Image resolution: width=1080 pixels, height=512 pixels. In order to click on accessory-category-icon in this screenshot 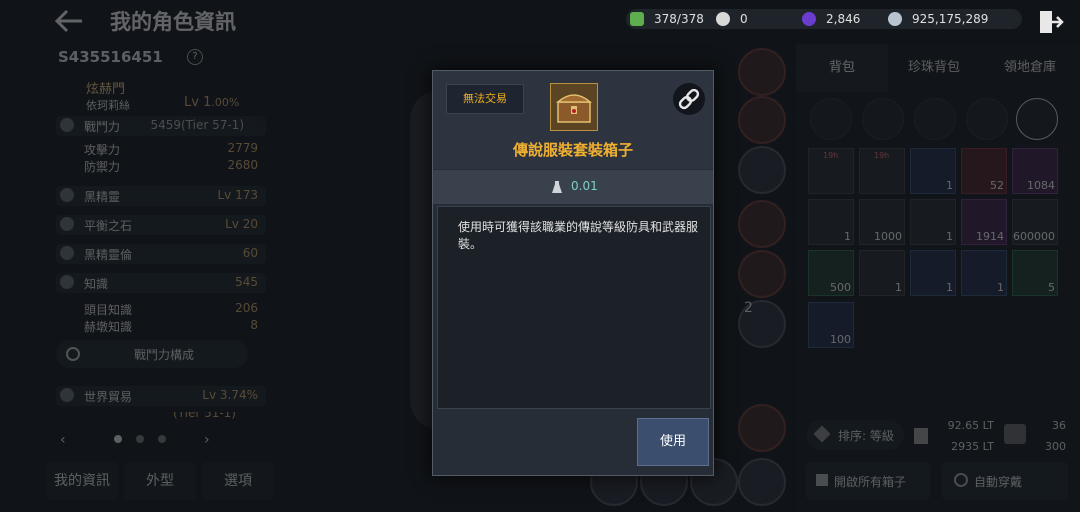, I will do `click(935, 119)`.